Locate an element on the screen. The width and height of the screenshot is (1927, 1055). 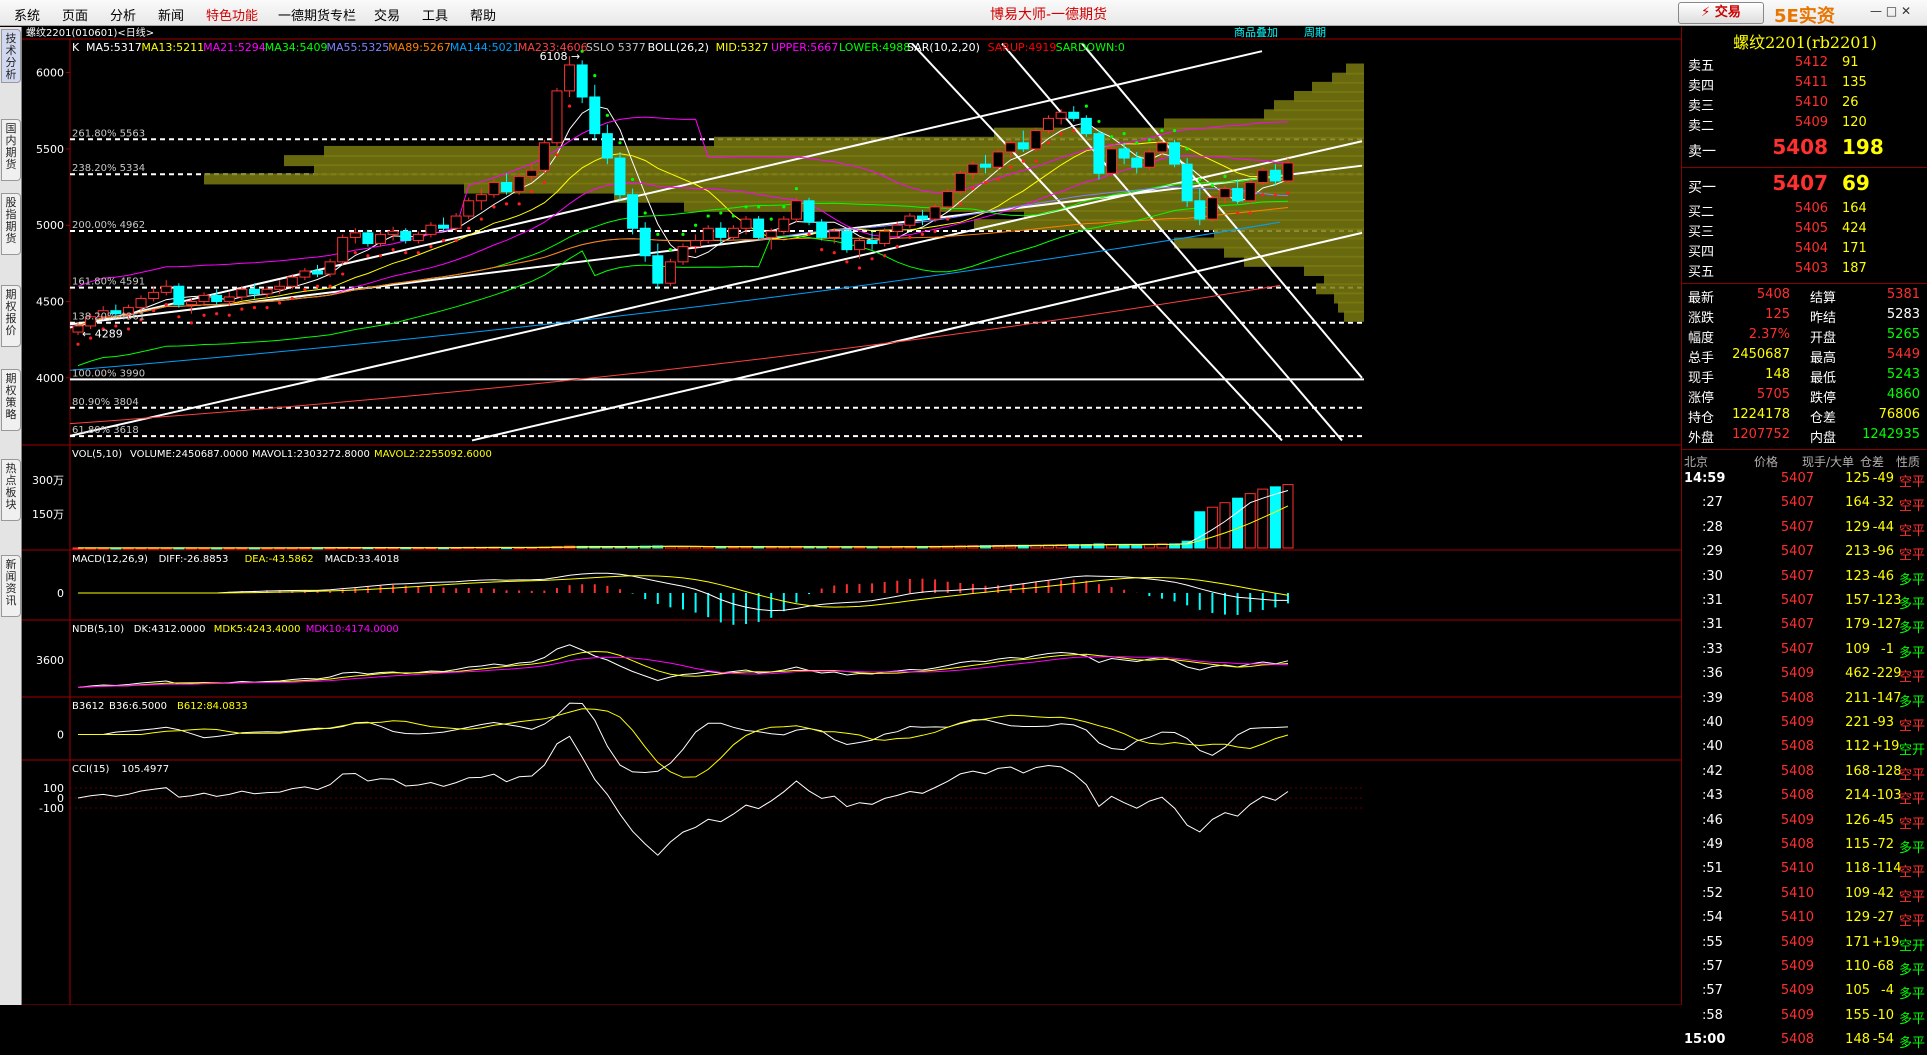
menu-analysis: 分析 is located at coordinates (123, 14).